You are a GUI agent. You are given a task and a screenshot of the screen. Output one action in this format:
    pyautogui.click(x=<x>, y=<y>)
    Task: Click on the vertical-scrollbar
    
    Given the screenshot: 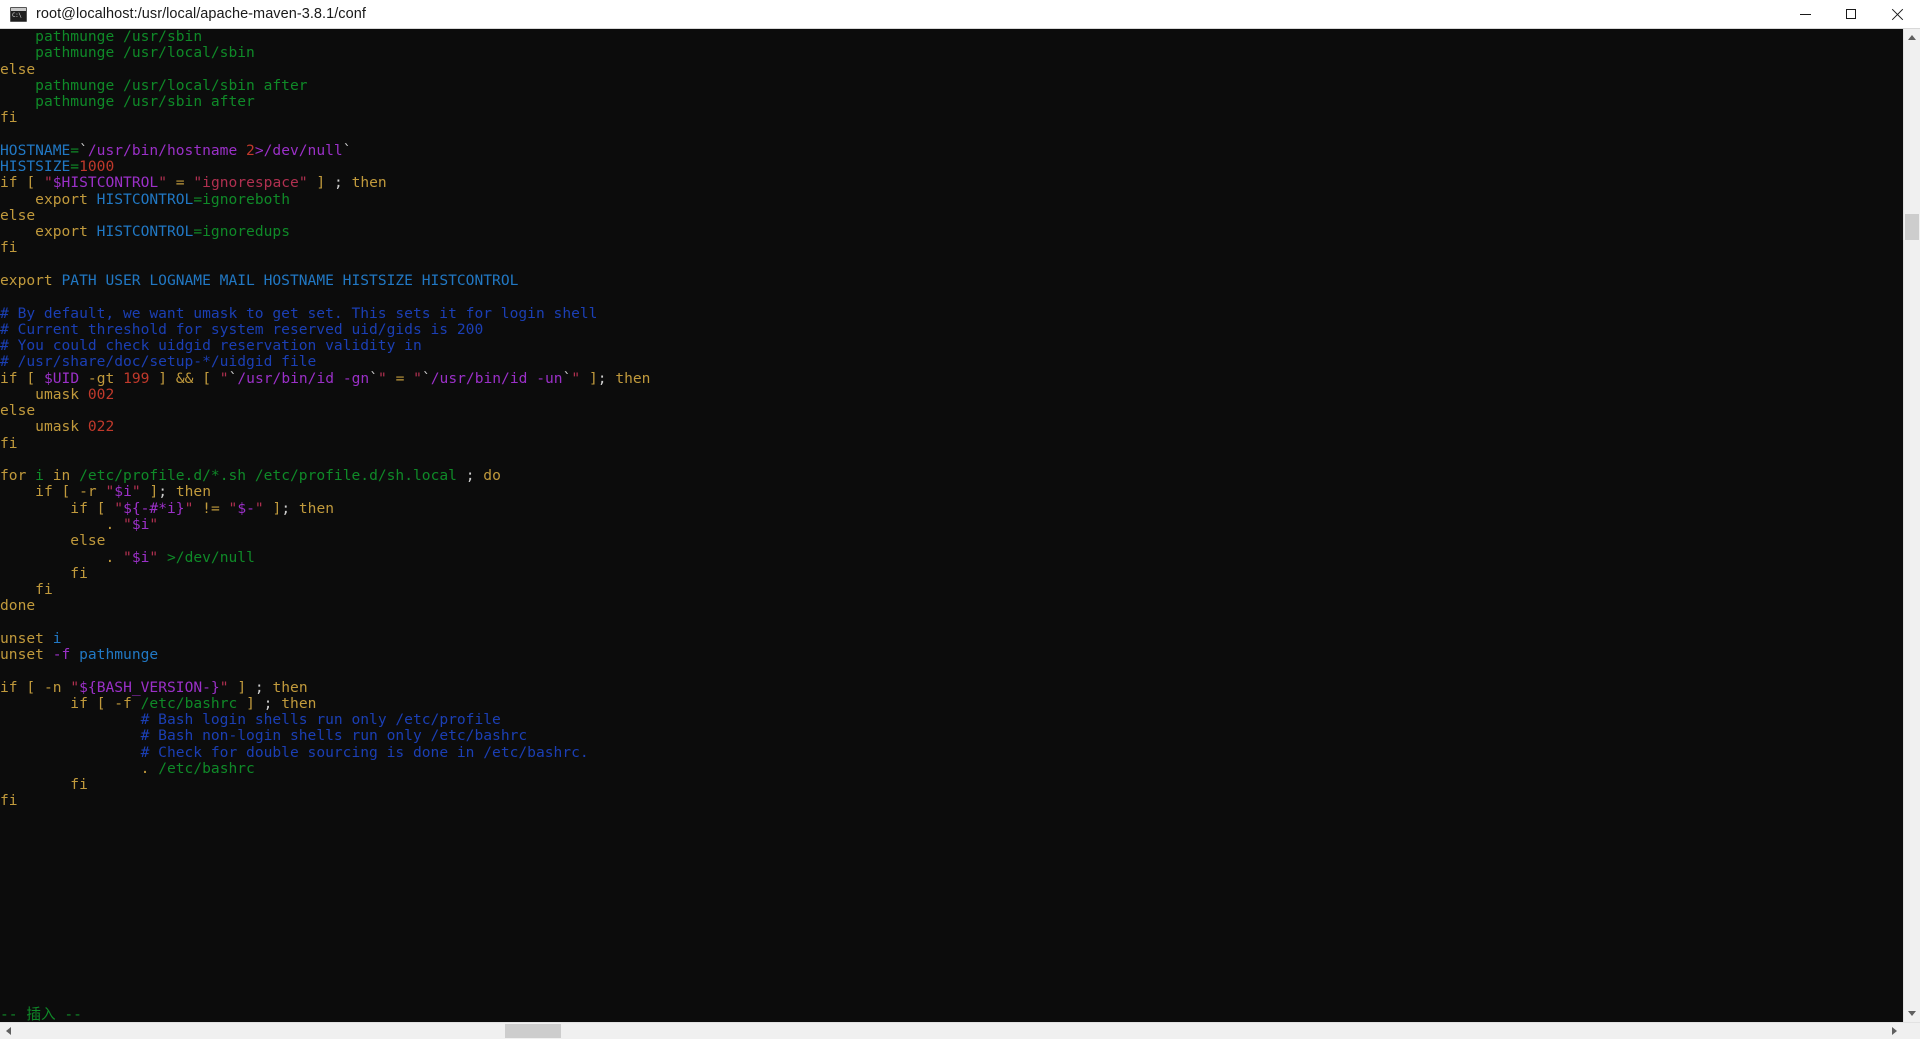 What is the action you would take?
    pyautogui.click(x=1911, y=525)
    